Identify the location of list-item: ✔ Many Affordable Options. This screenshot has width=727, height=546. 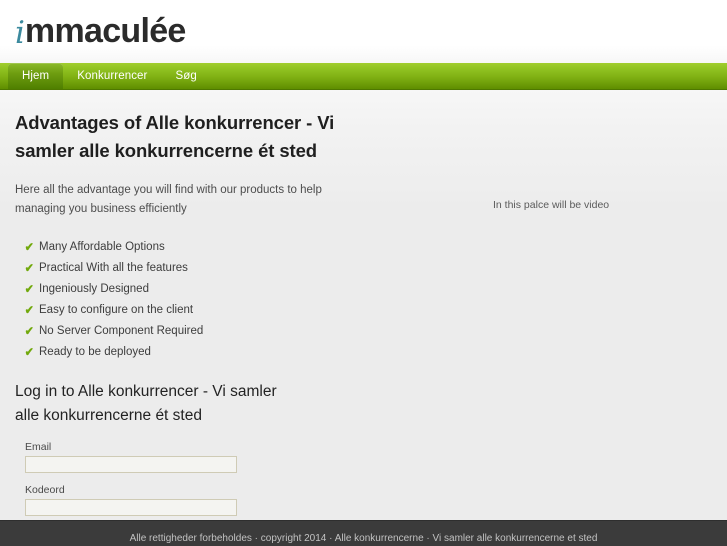
(368, 246).